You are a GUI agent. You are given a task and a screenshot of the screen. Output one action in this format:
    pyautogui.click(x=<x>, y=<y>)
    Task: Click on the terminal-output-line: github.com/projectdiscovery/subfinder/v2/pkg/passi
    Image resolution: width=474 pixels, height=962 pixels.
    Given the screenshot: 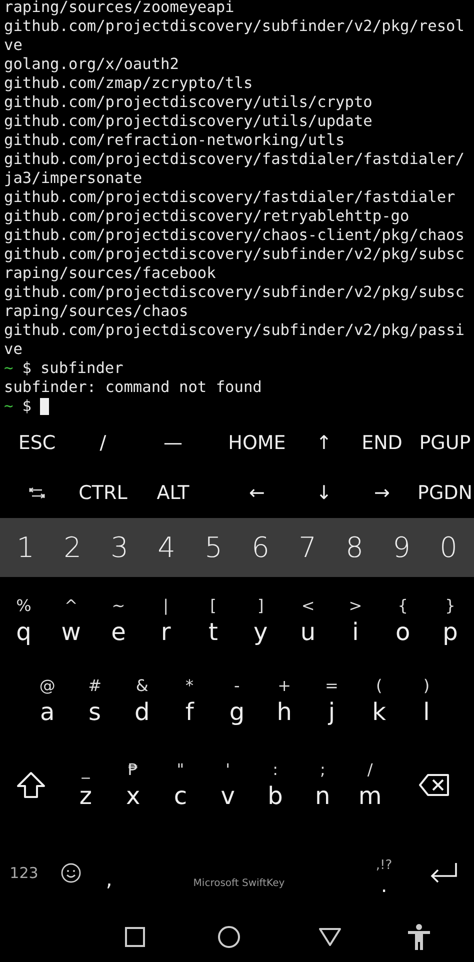 What is the action you would take?
    pyautogui.click(x=234, y=330)
    